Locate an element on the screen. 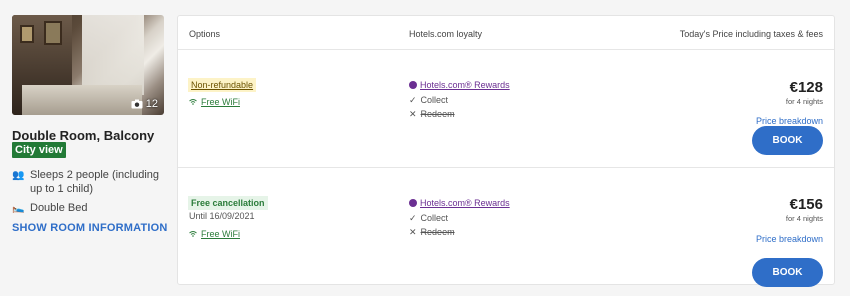 The width and height of the screenshot is (850, 296). photo-count: 12 is located at coordinates (151, 104).